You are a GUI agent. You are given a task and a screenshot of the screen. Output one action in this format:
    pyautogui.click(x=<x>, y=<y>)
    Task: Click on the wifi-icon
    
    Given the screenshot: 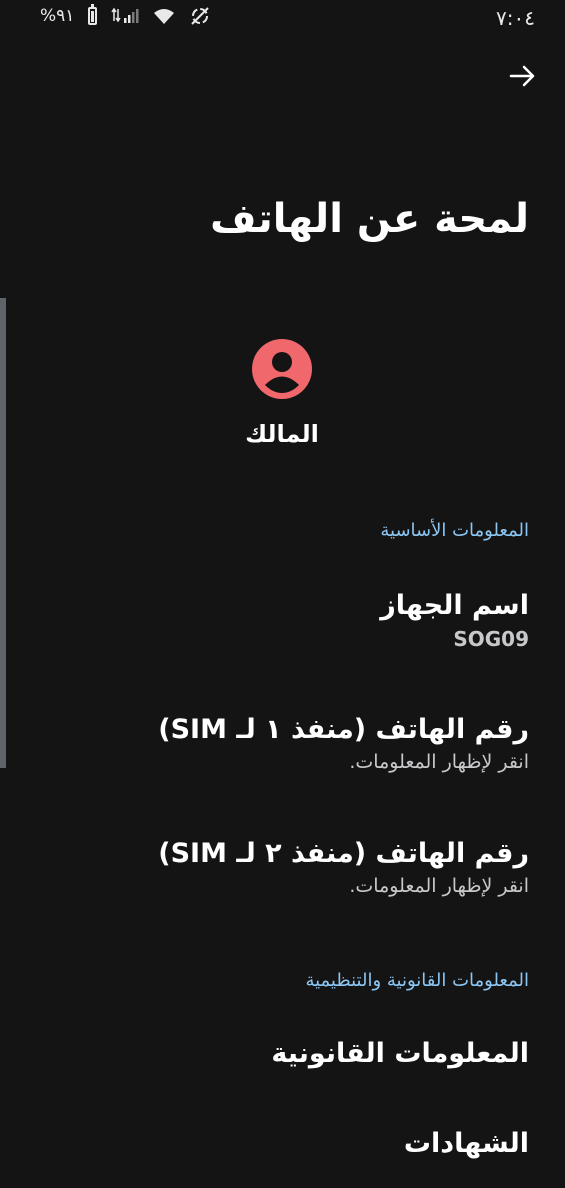 What is the action you would take?
    pyautogui.click(x=164, y=16)
    